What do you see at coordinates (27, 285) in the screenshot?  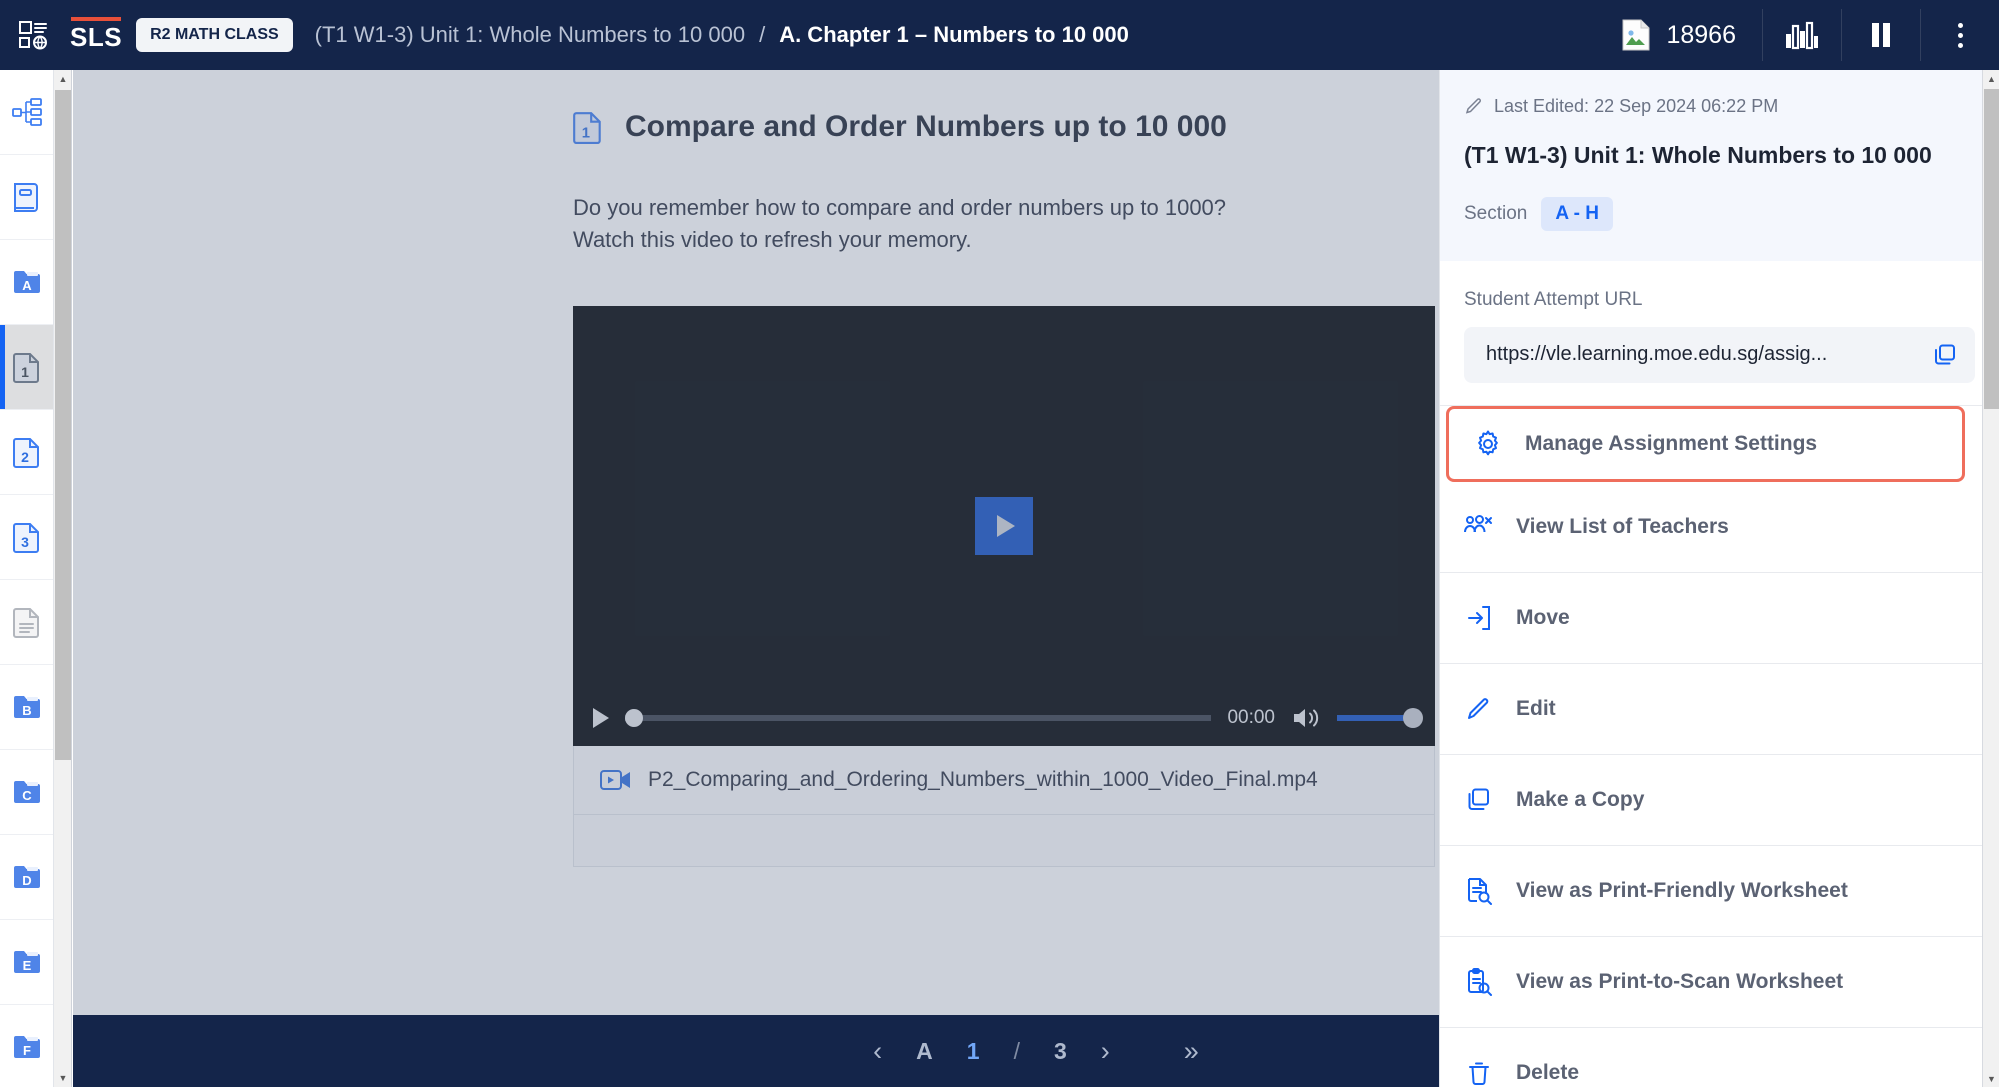 I see `svg-text: A` at bounding box center [27, 285].